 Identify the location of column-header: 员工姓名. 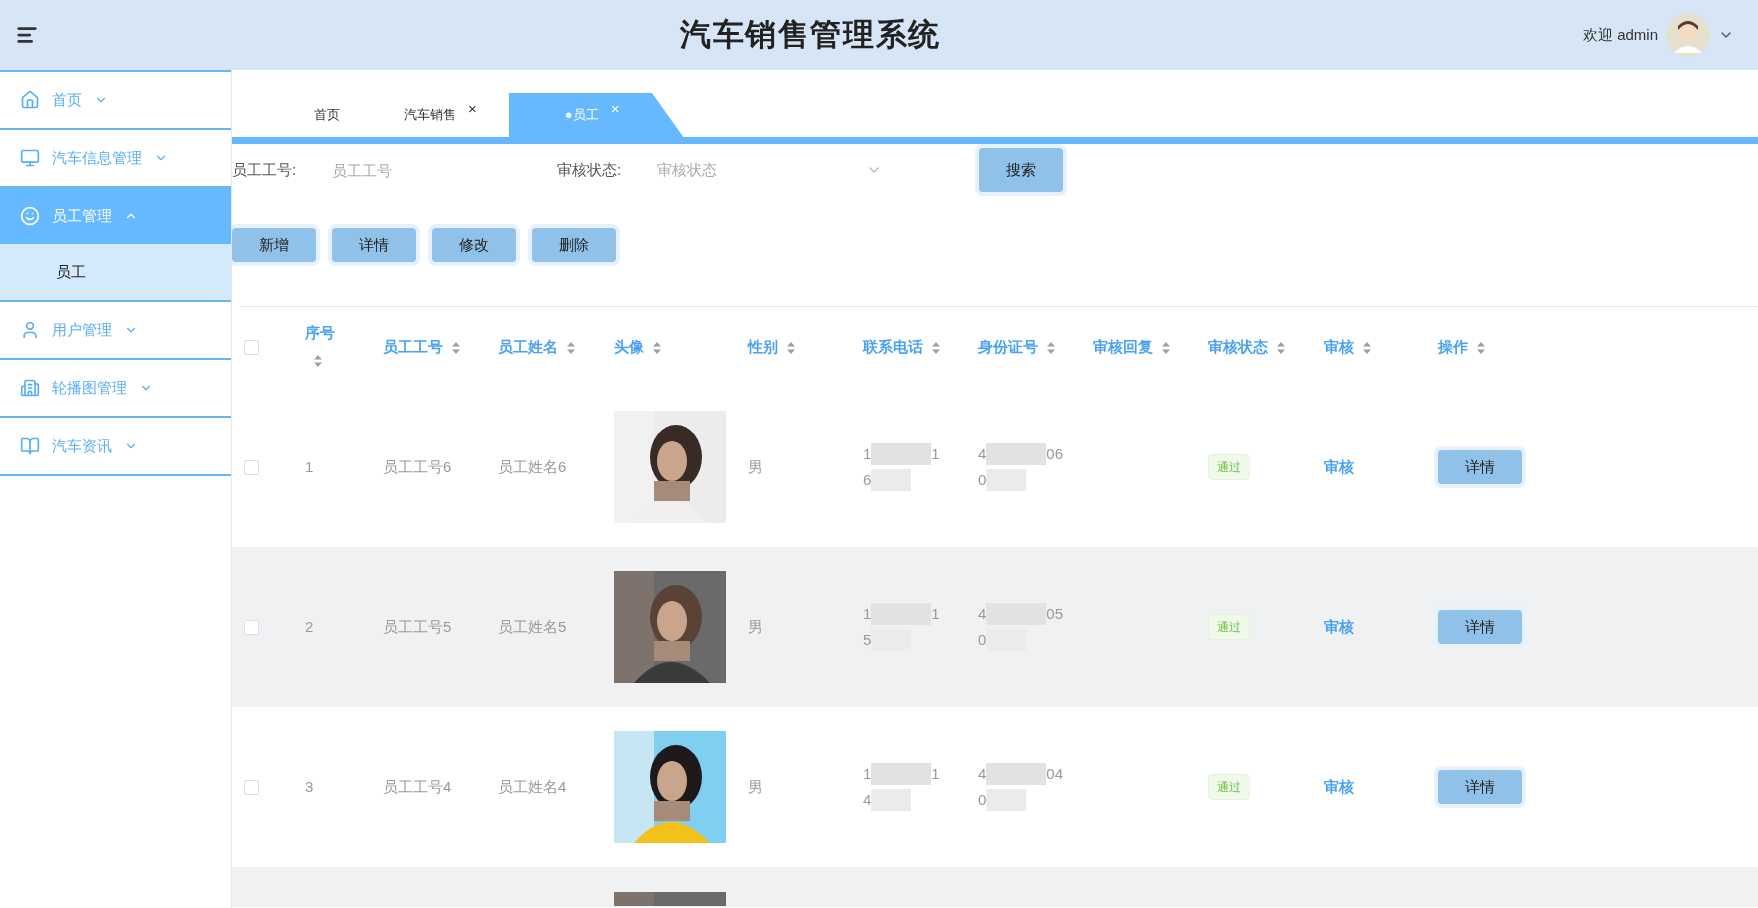
(528, 346).